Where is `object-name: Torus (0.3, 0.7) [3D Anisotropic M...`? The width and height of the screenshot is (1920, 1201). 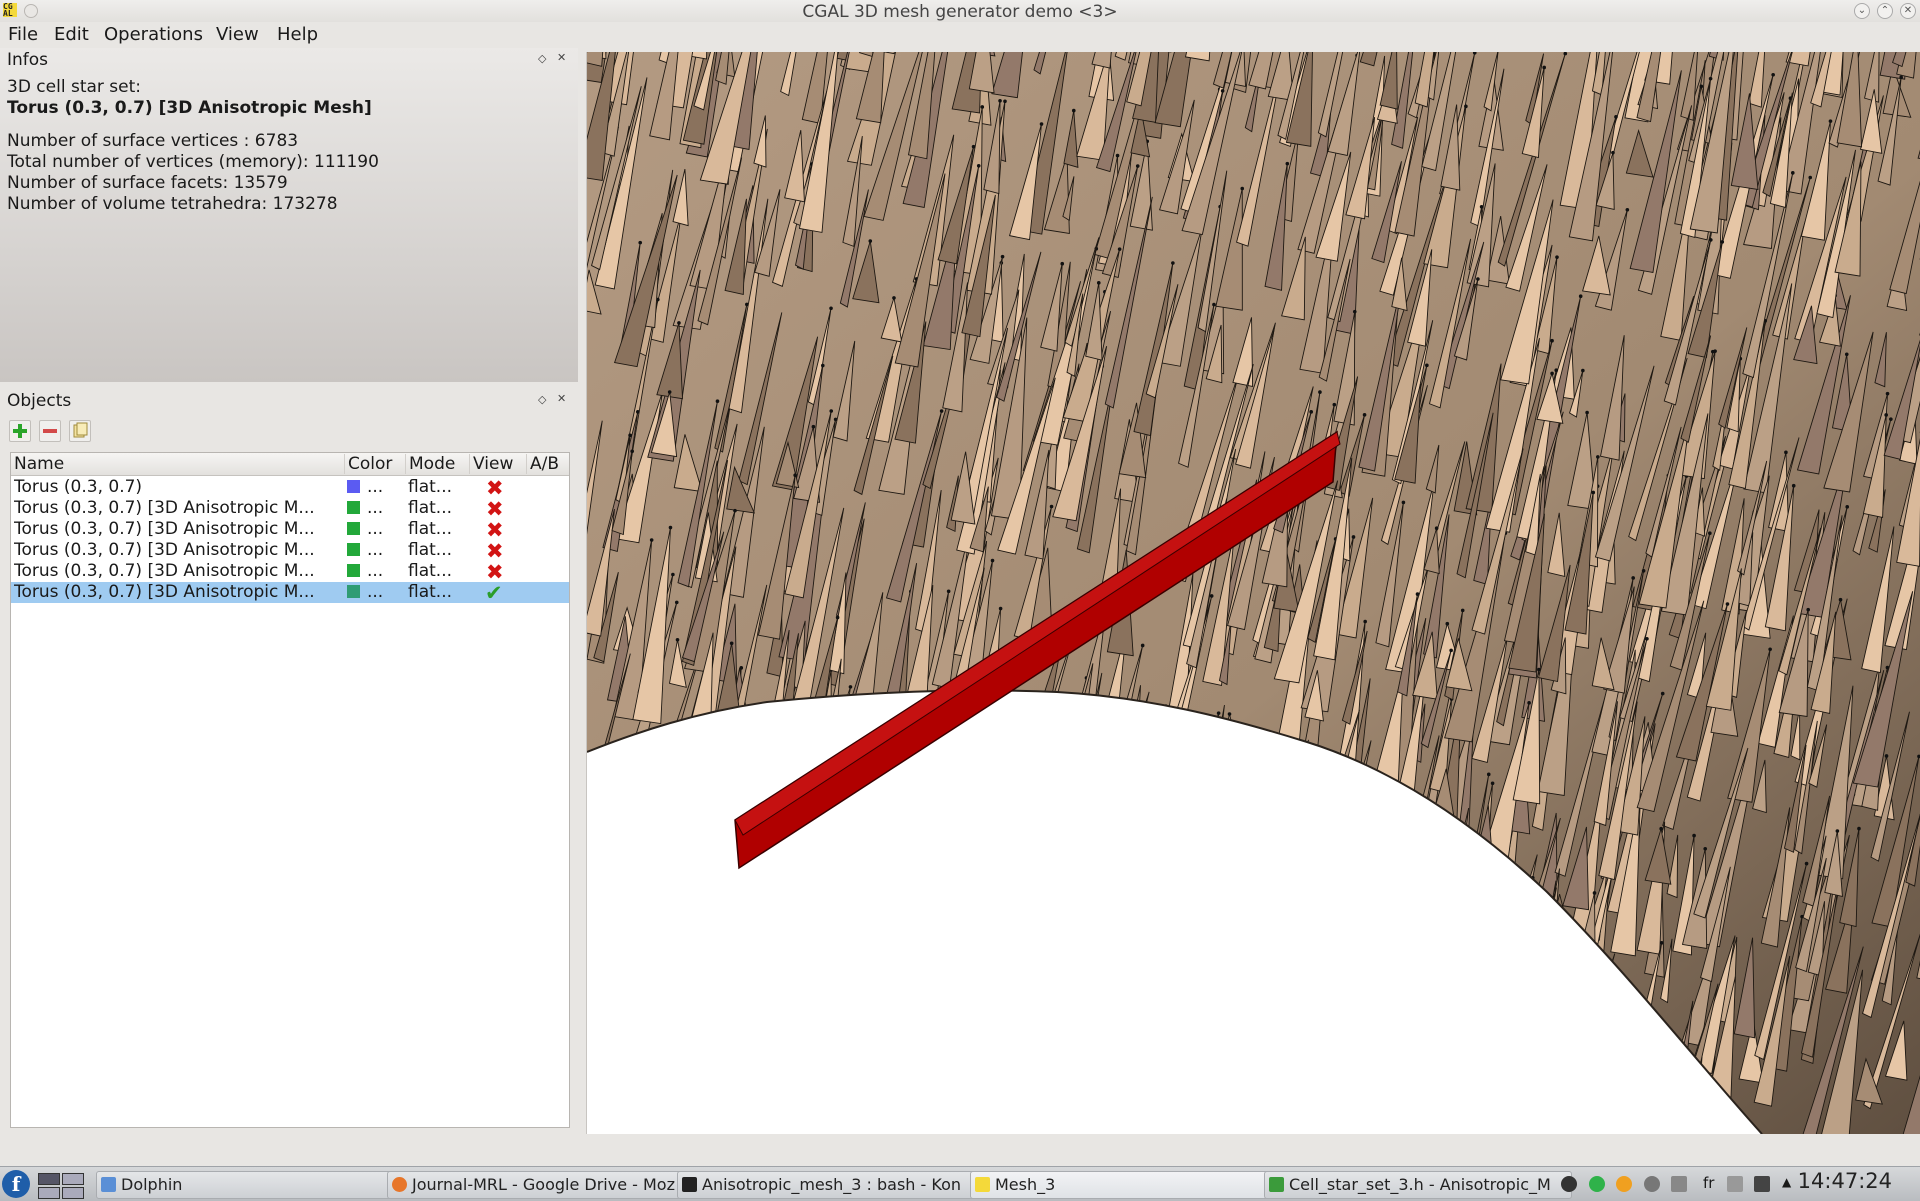
object-name: Torus (0.3, 0.7) [3D Anisotropic M... is located at coordinates (178, 508).